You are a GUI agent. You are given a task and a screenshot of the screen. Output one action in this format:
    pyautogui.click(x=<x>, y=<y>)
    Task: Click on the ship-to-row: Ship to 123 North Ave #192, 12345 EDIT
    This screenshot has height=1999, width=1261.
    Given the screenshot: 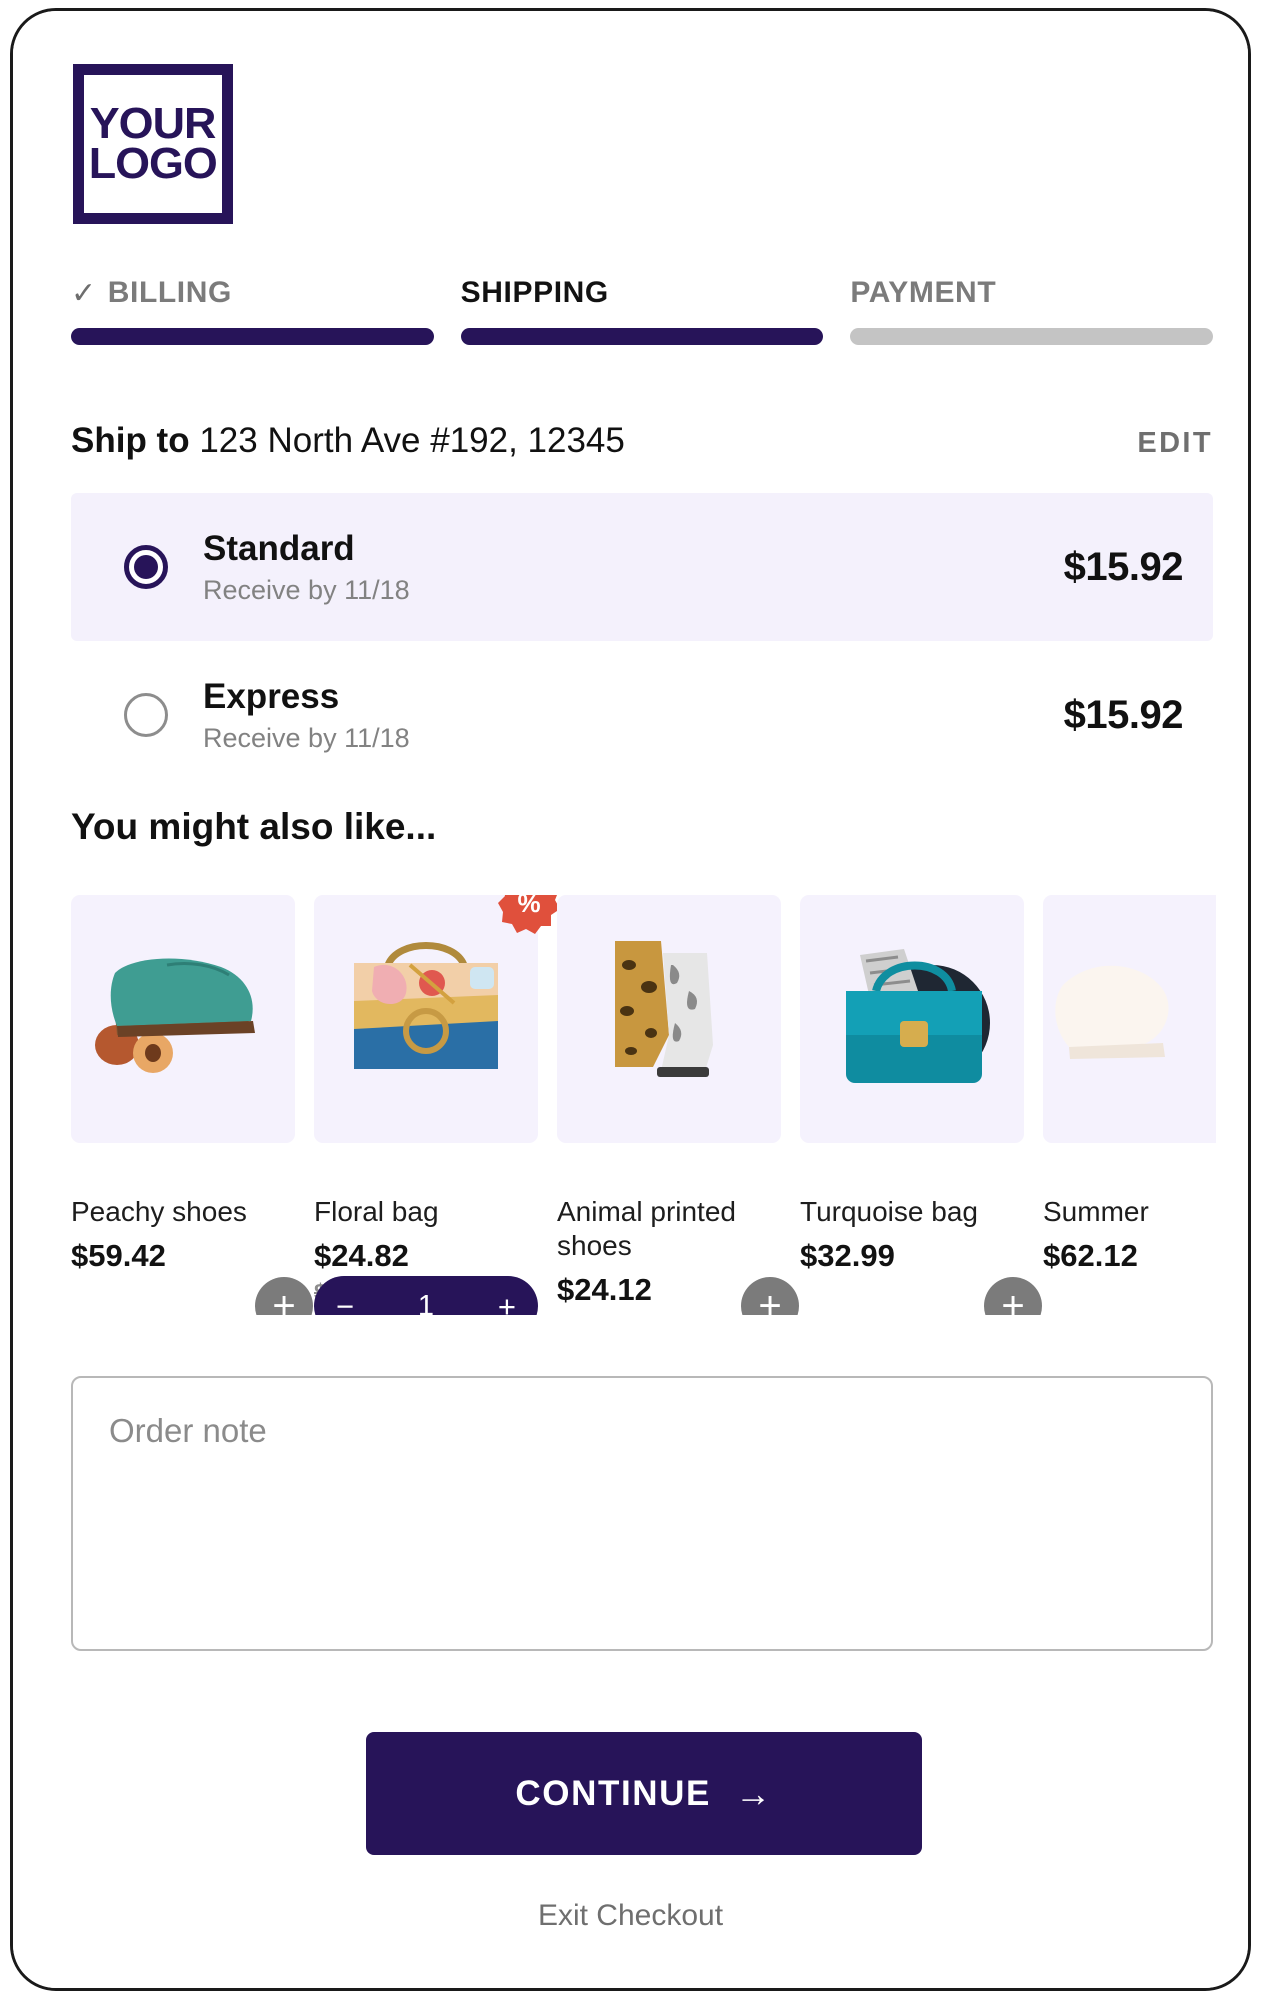 What is the action you would take?
    pyautogui.click(x=642, y=441)
    